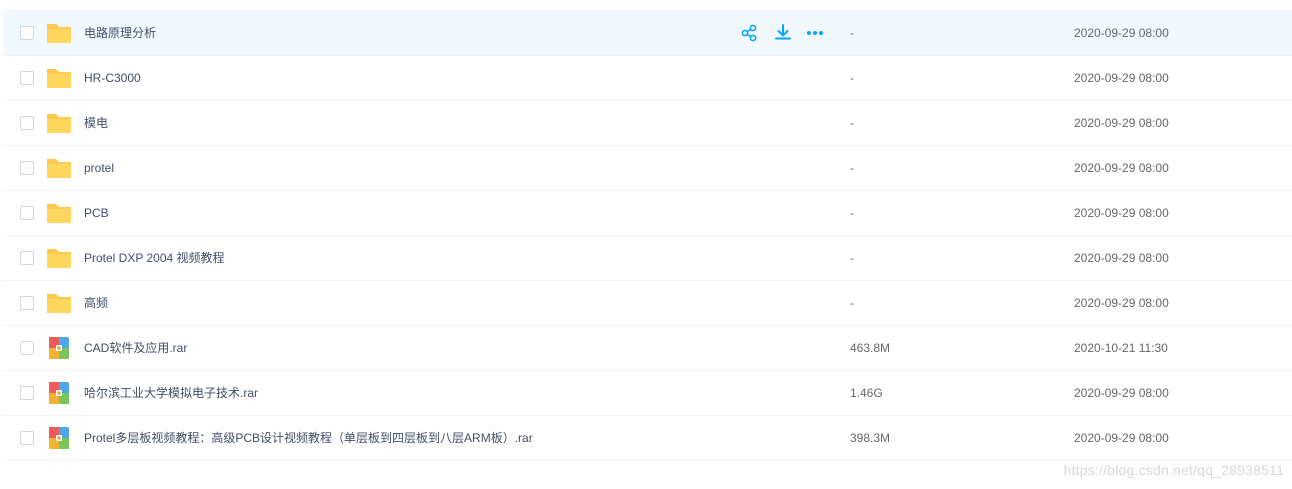 The height and width of the screenshot is (489, 1292). Describe the element at coordinates (866, 393) in the screenshot. I see `file-size: 1.46G` at that location.